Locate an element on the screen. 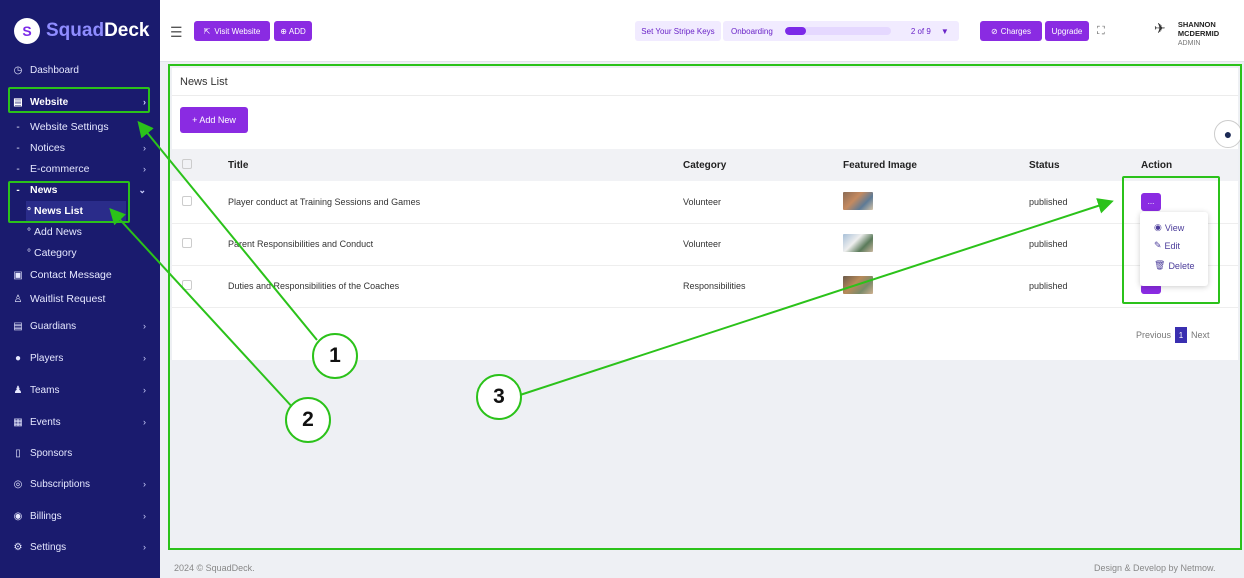 The width and height of the screenshot is (1244, 578). subscriptions-icon: ◎ is located at coordinates (18, 484).